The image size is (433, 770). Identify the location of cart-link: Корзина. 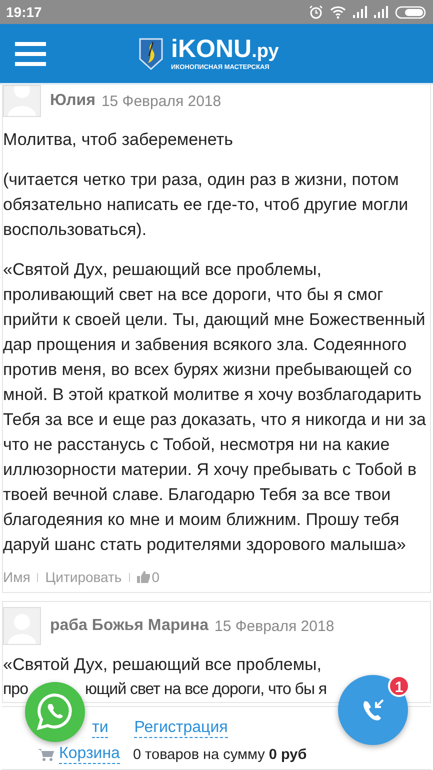
(89, 754).